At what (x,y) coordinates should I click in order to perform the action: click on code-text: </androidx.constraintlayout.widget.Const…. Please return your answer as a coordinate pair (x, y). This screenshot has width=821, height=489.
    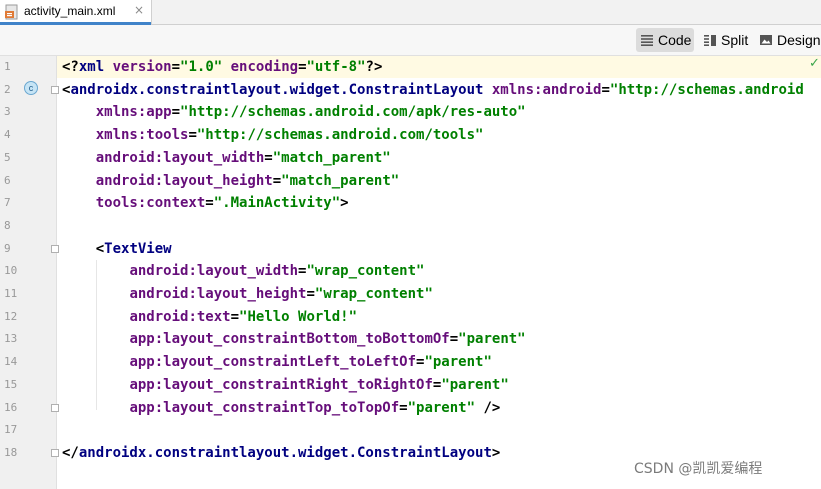
    Looking at the image, I should click on (281, 453).